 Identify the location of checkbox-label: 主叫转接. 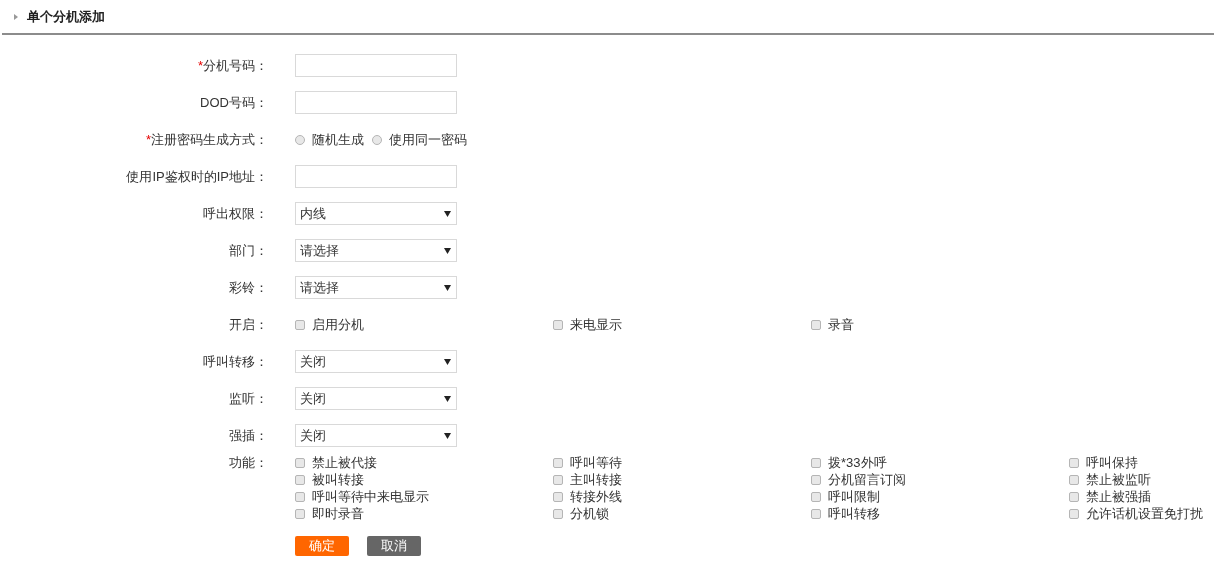
(596, 479).